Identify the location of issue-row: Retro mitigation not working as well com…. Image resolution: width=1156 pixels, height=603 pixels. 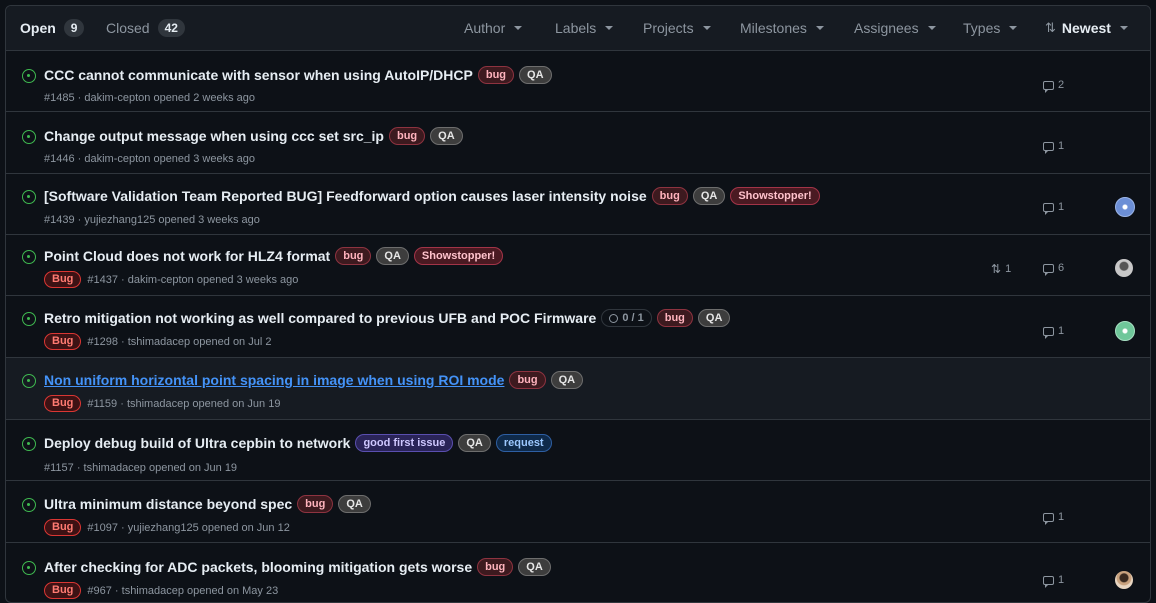
(578, 326).